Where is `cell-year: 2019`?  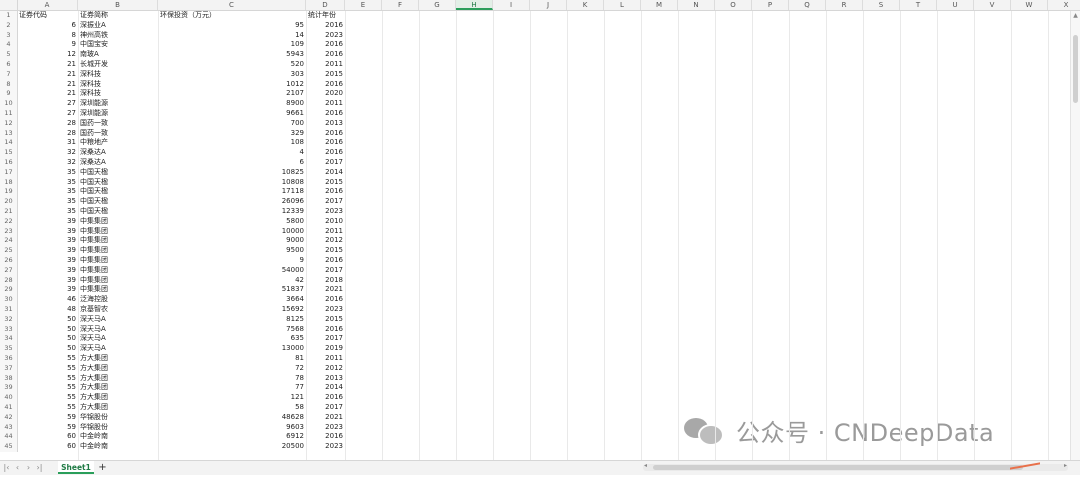
cell-year: 2019 is located at coordinates (325, 349).